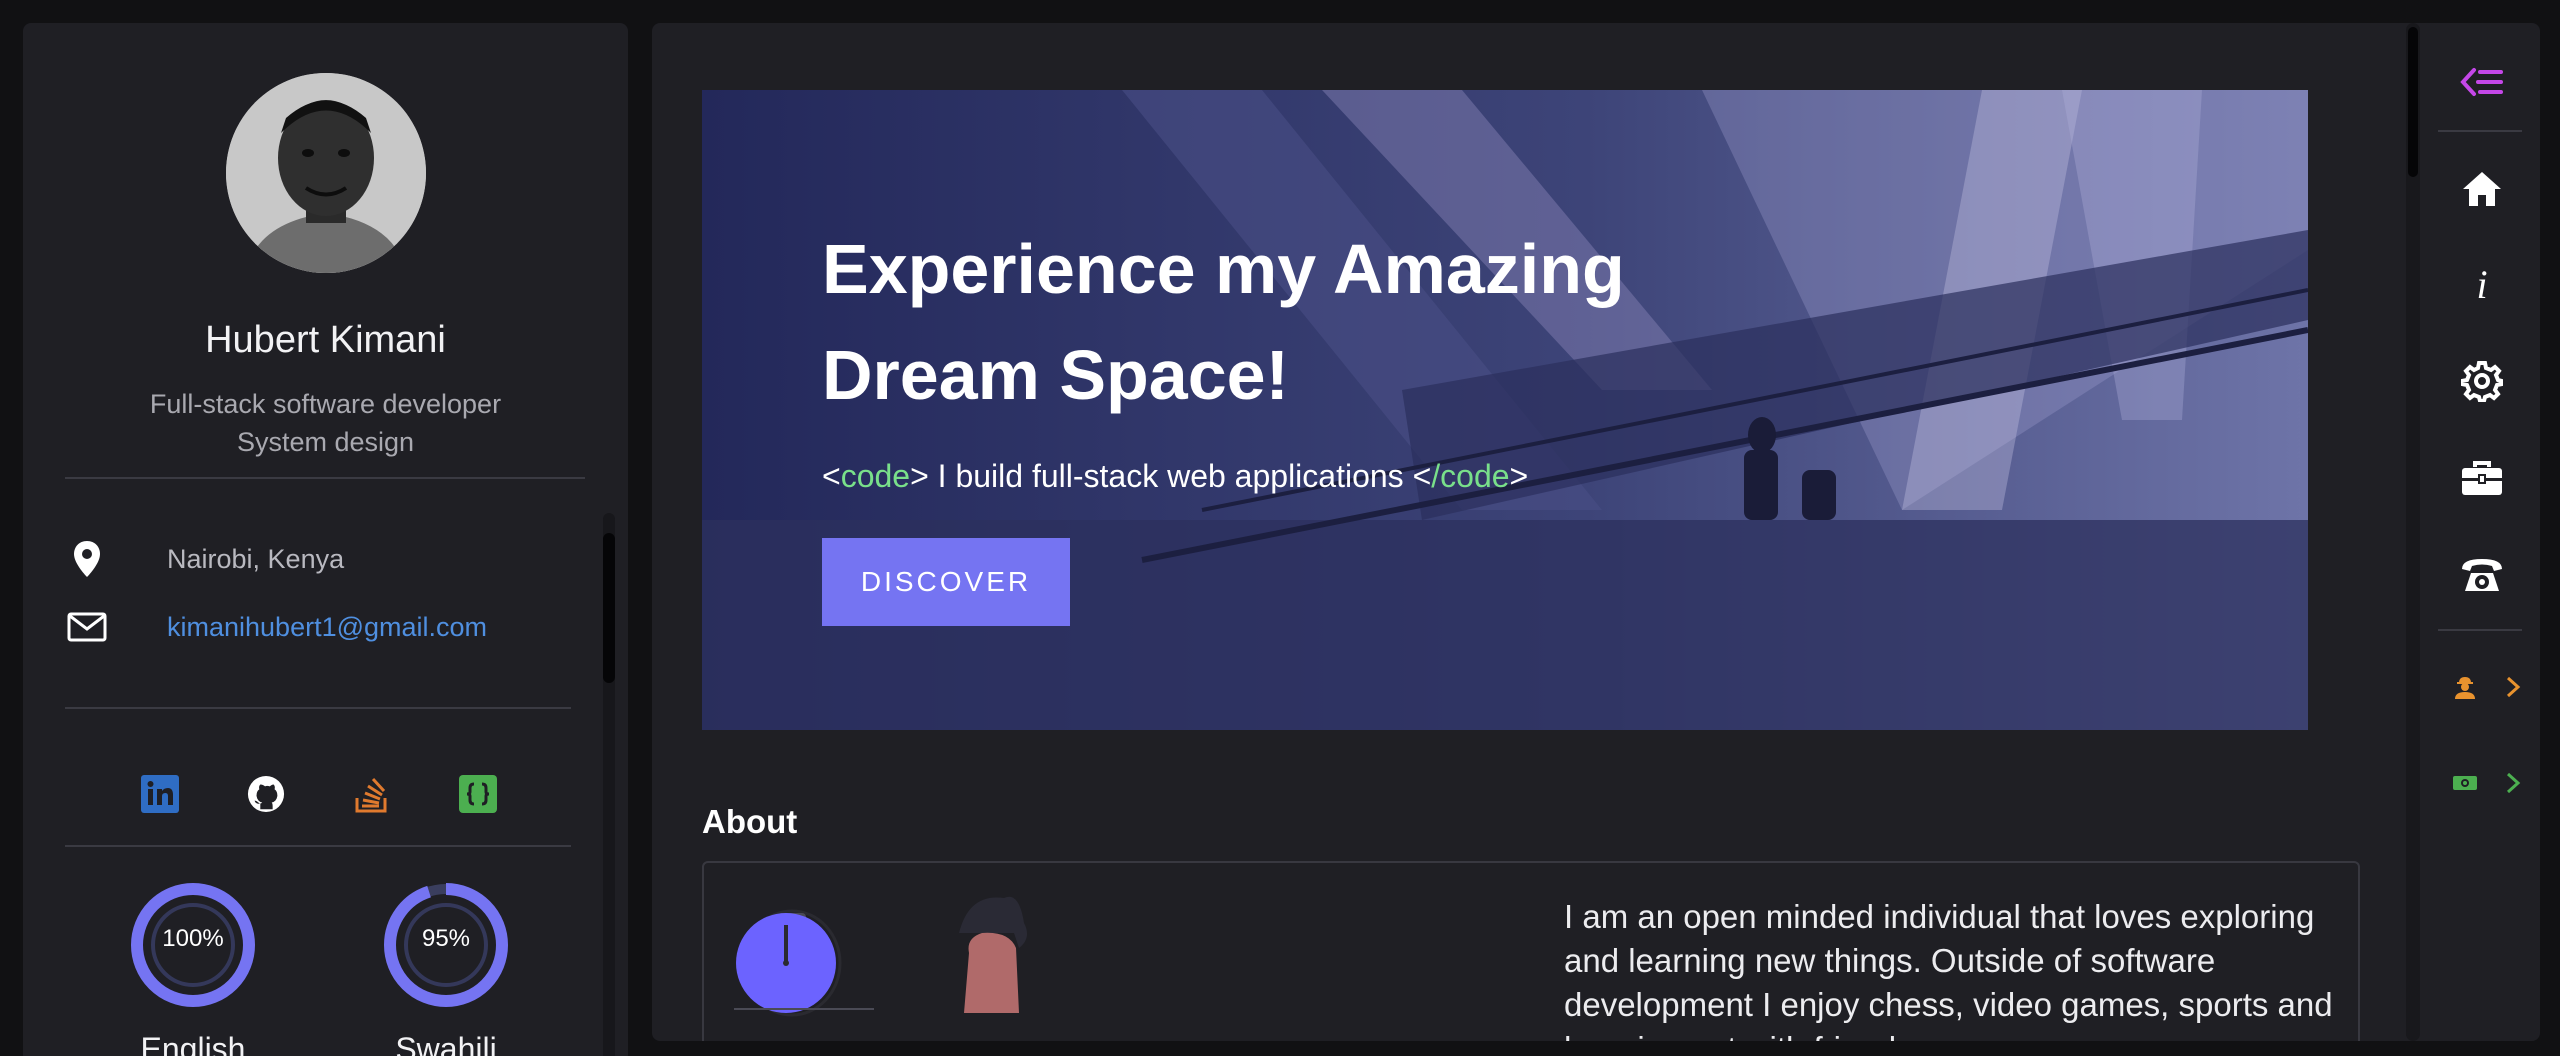 The height and width of the screenshot is (1056, 2560). What do you see at coordinates (1470, 476) in the screenshot?
I see `code-tag-close: /code` at bounding box center [1470, 476].